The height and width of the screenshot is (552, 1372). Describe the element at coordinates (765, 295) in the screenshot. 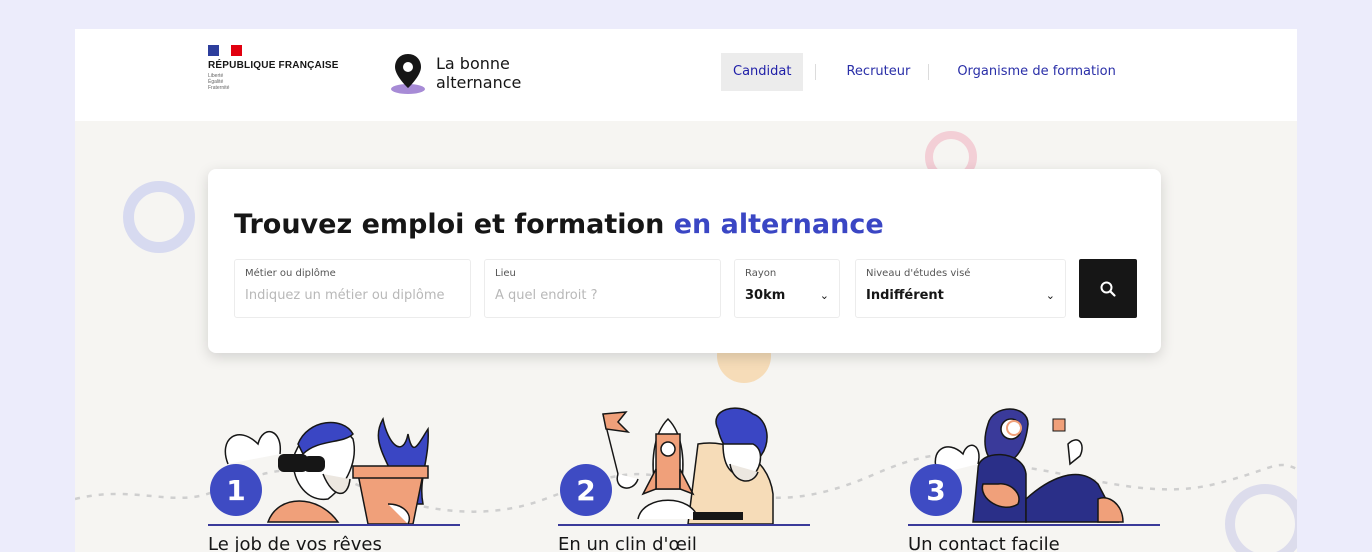

I see `radius-value: 30km` at that location.